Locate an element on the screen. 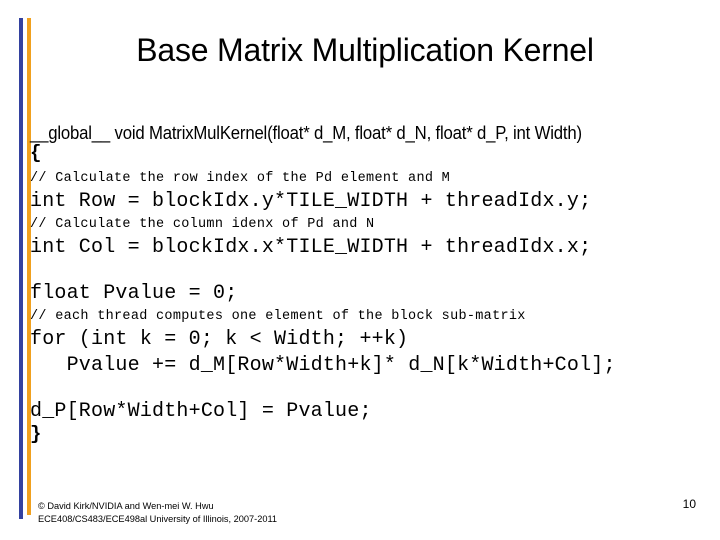 The height and width of the screenshot is (540, 720). code-line-pvalue-init: float Pvalue = 0; is located at coordinates (134, 293).